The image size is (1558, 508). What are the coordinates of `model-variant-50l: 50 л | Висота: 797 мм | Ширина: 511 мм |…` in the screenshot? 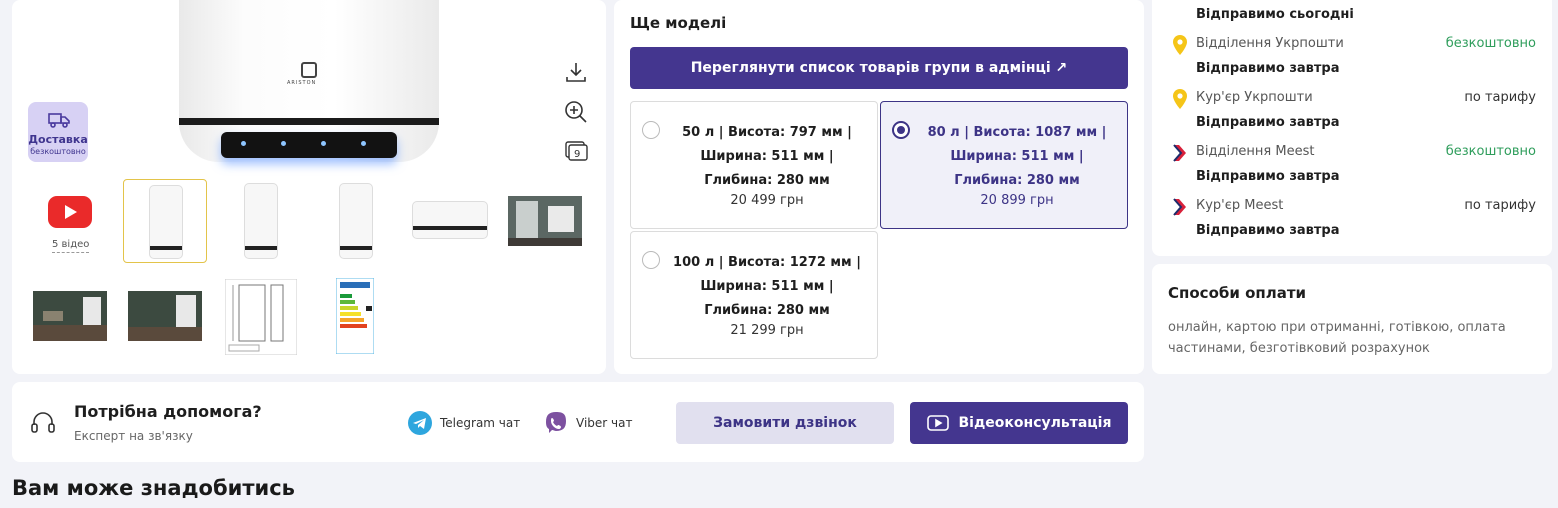 It's located at (754, 165).